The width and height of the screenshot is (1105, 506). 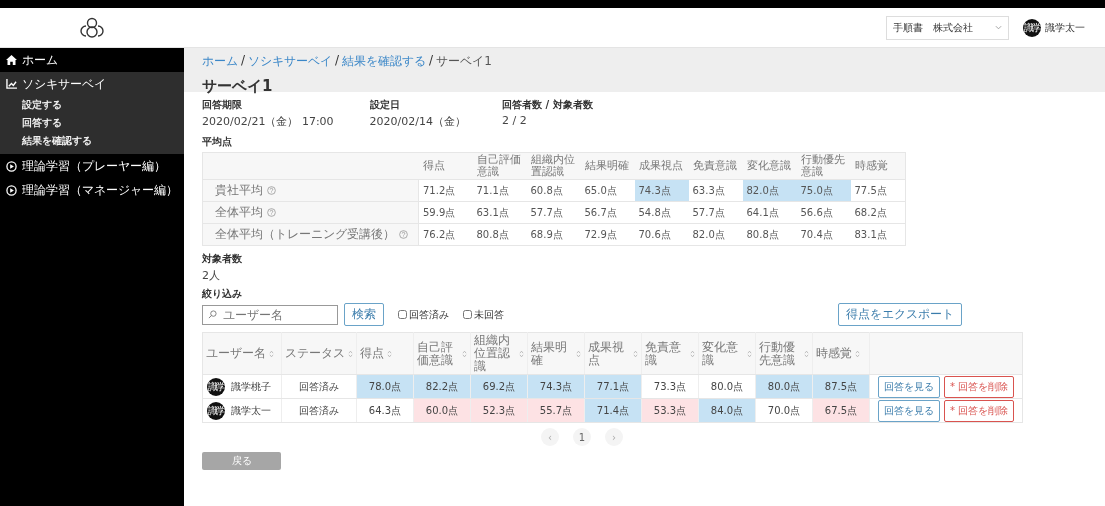 What do you see at coordinates (305, 234) in the screenshot?
I see `row-label: 全体平均（トレーニング受講後）` at bounding box center [305, 234].